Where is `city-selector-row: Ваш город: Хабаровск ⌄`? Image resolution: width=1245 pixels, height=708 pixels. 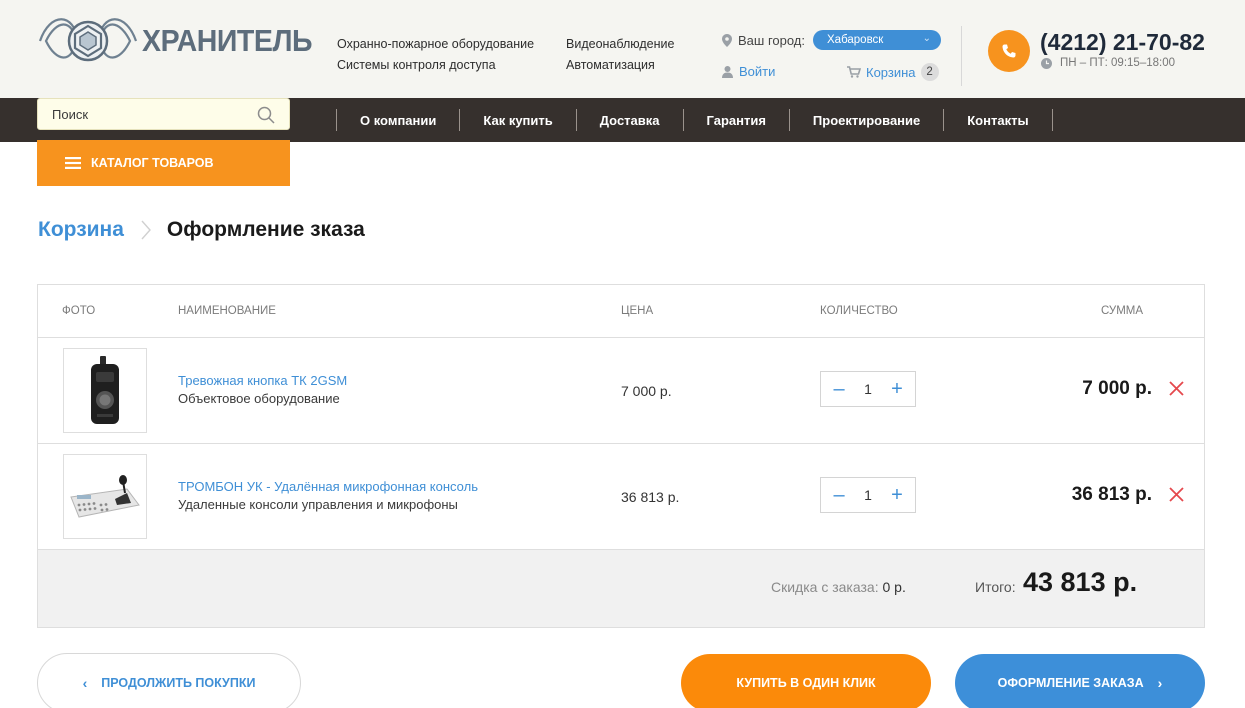
city-selector-row: Ваш город: Хабаровск ⌄ is located at coordinates (831, 40).